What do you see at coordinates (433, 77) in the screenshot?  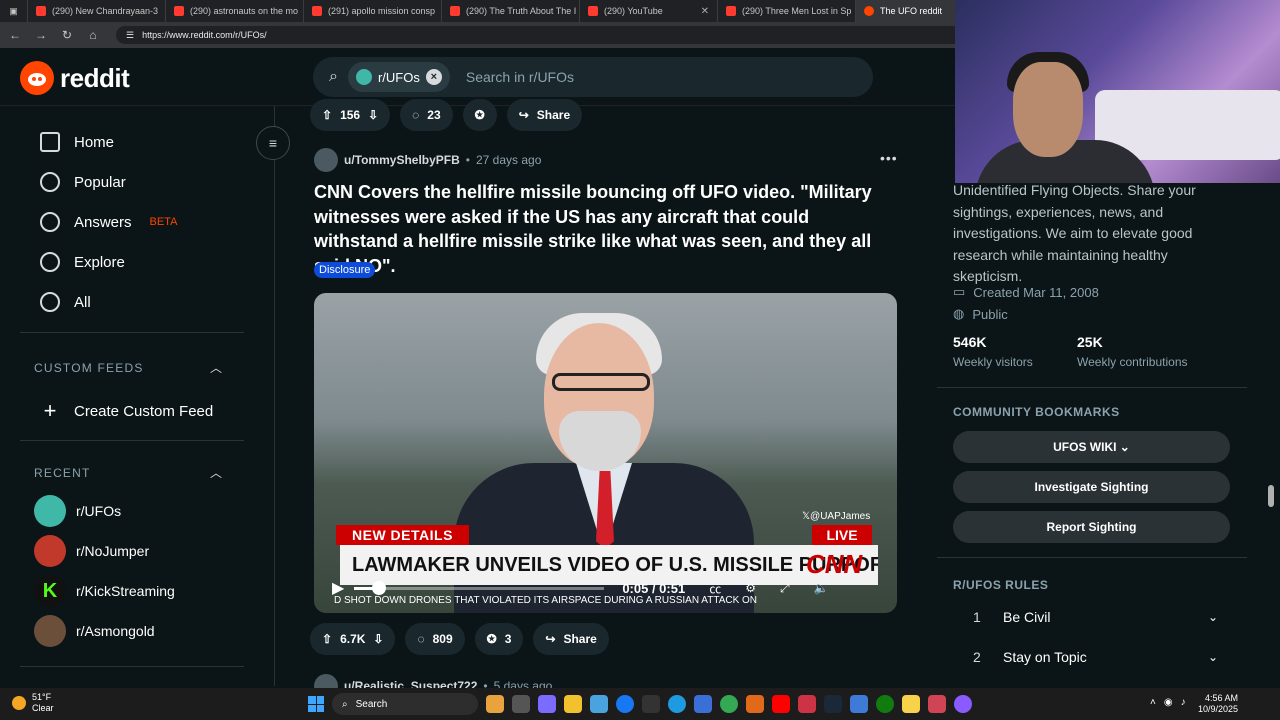 I see `clear-chip-icon: ×` at bounding box center [433, 77].